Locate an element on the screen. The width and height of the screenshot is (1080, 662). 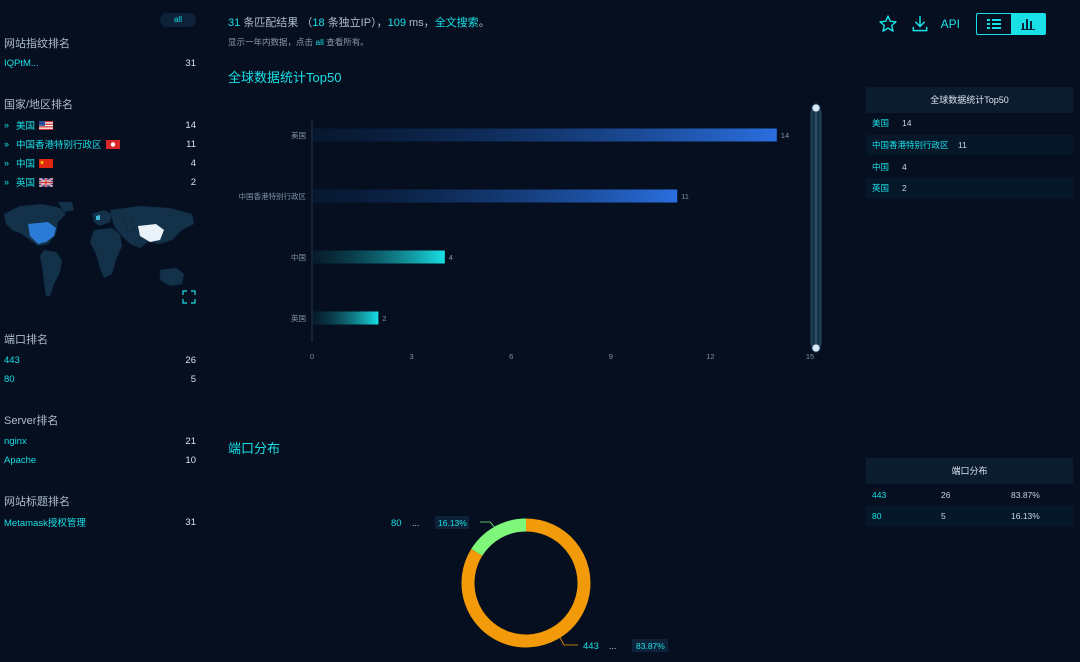
row-region: 美国 is located at coordinates (881, 123).